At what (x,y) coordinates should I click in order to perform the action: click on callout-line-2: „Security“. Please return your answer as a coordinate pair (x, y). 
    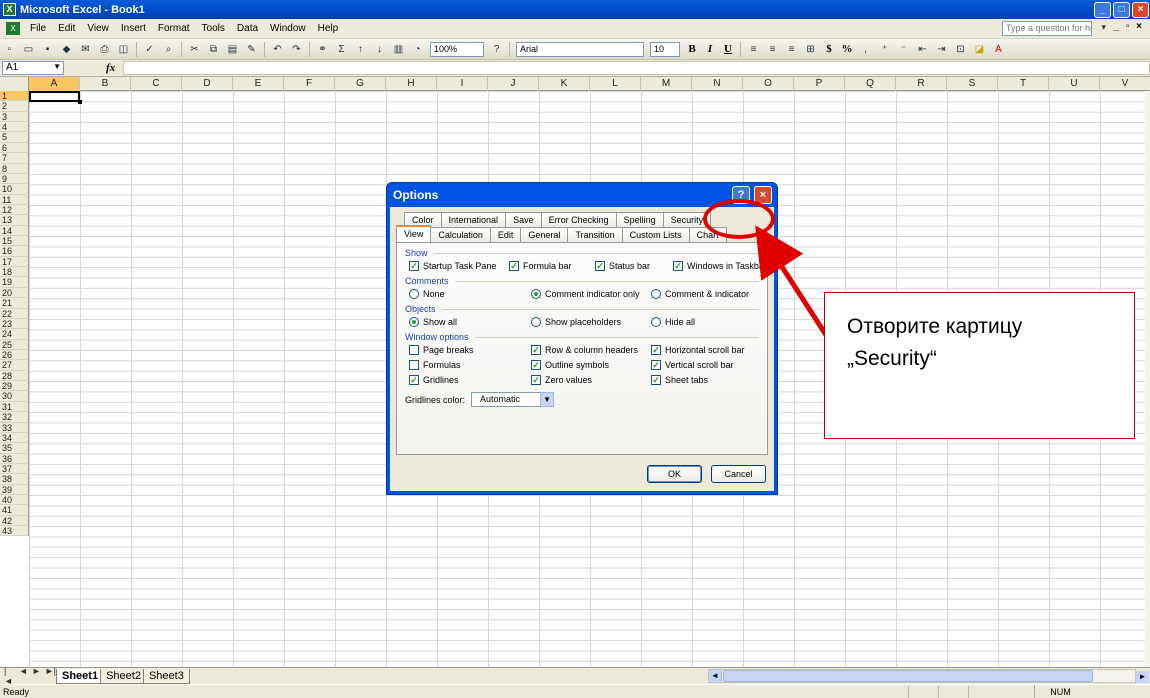
    Looking at the image, I should click on (892, 358).